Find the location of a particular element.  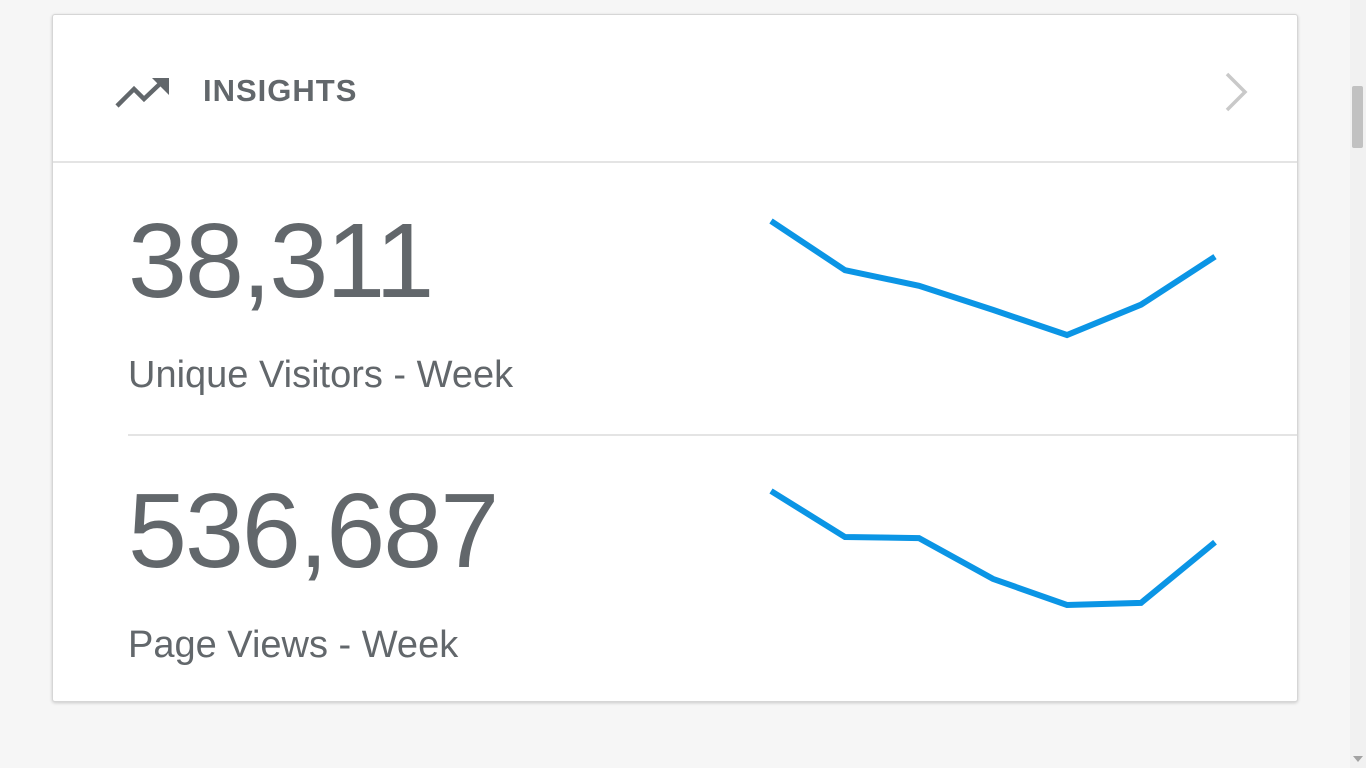

chevron-right-icon is located at coordinates (1236, 92).